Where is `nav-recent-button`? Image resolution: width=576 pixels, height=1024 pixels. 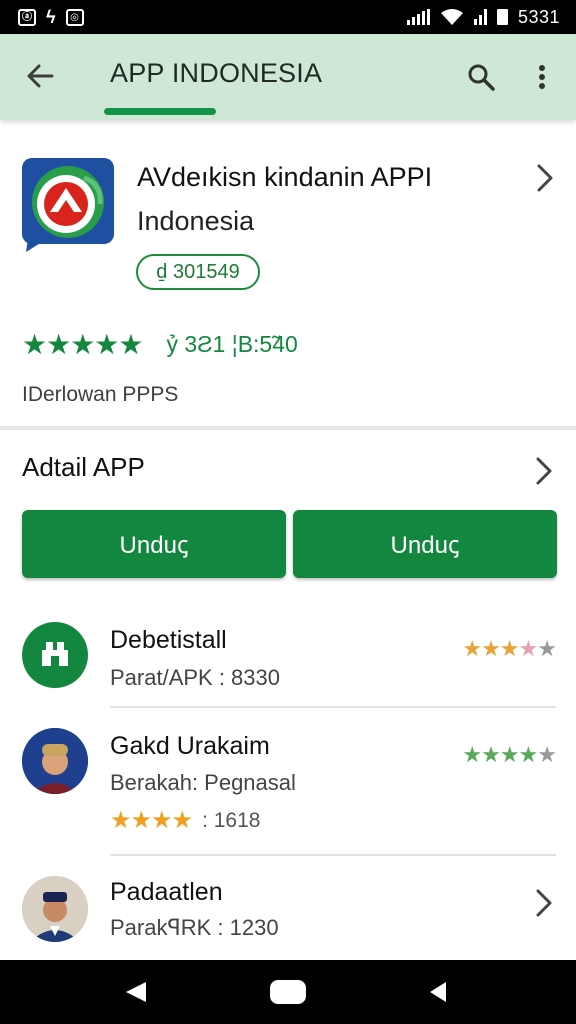 nav-recent-button is located at coordinates (438, 994).